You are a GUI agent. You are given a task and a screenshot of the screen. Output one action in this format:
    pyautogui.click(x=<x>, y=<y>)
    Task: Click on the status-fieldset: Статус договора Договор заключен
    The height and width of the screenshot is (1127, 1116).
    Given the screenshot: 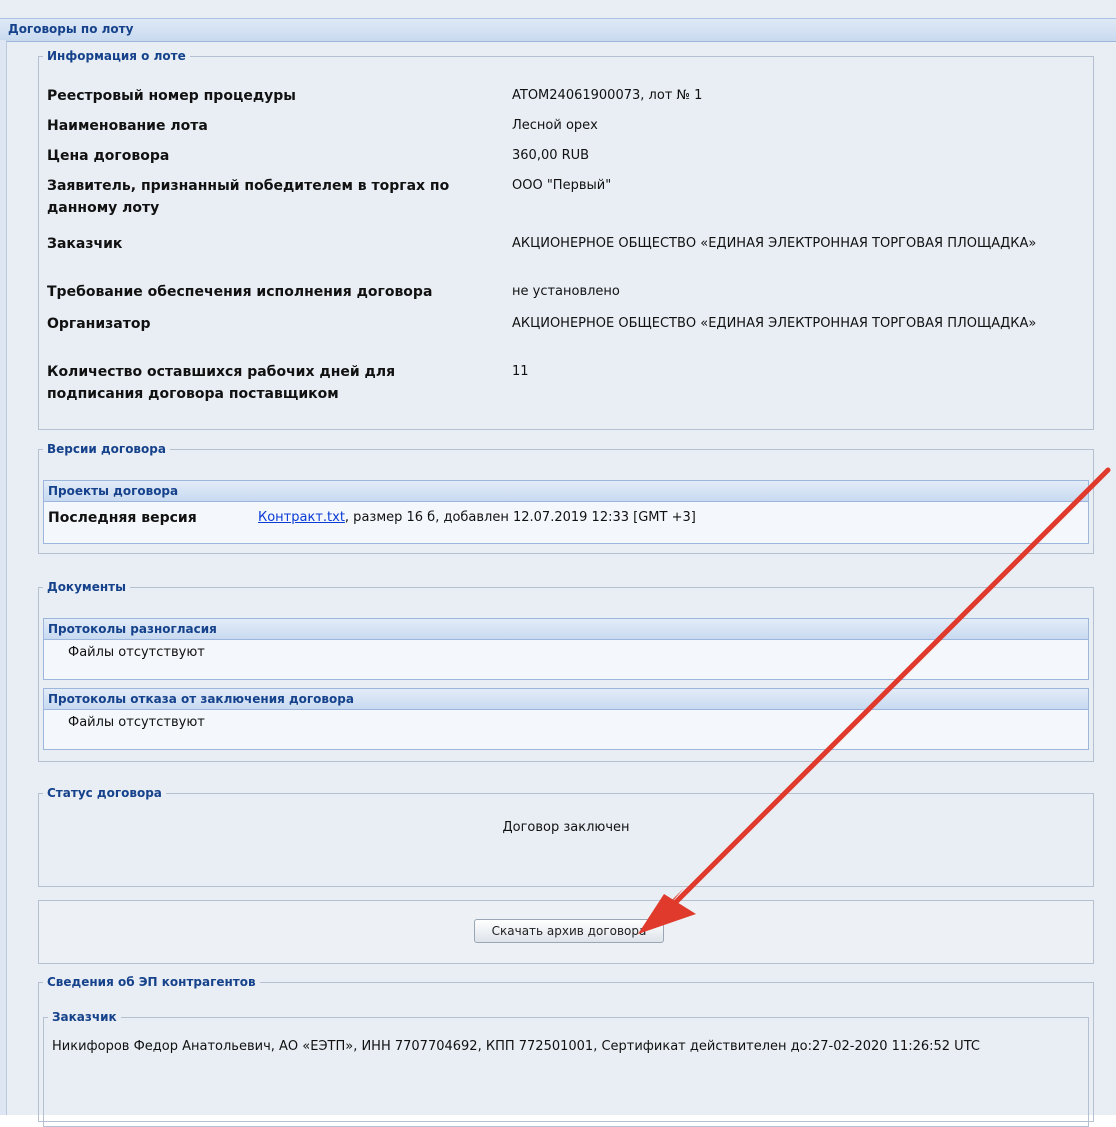 What is the action you would take?
    pyautogui.click(x=566, y=836)
    